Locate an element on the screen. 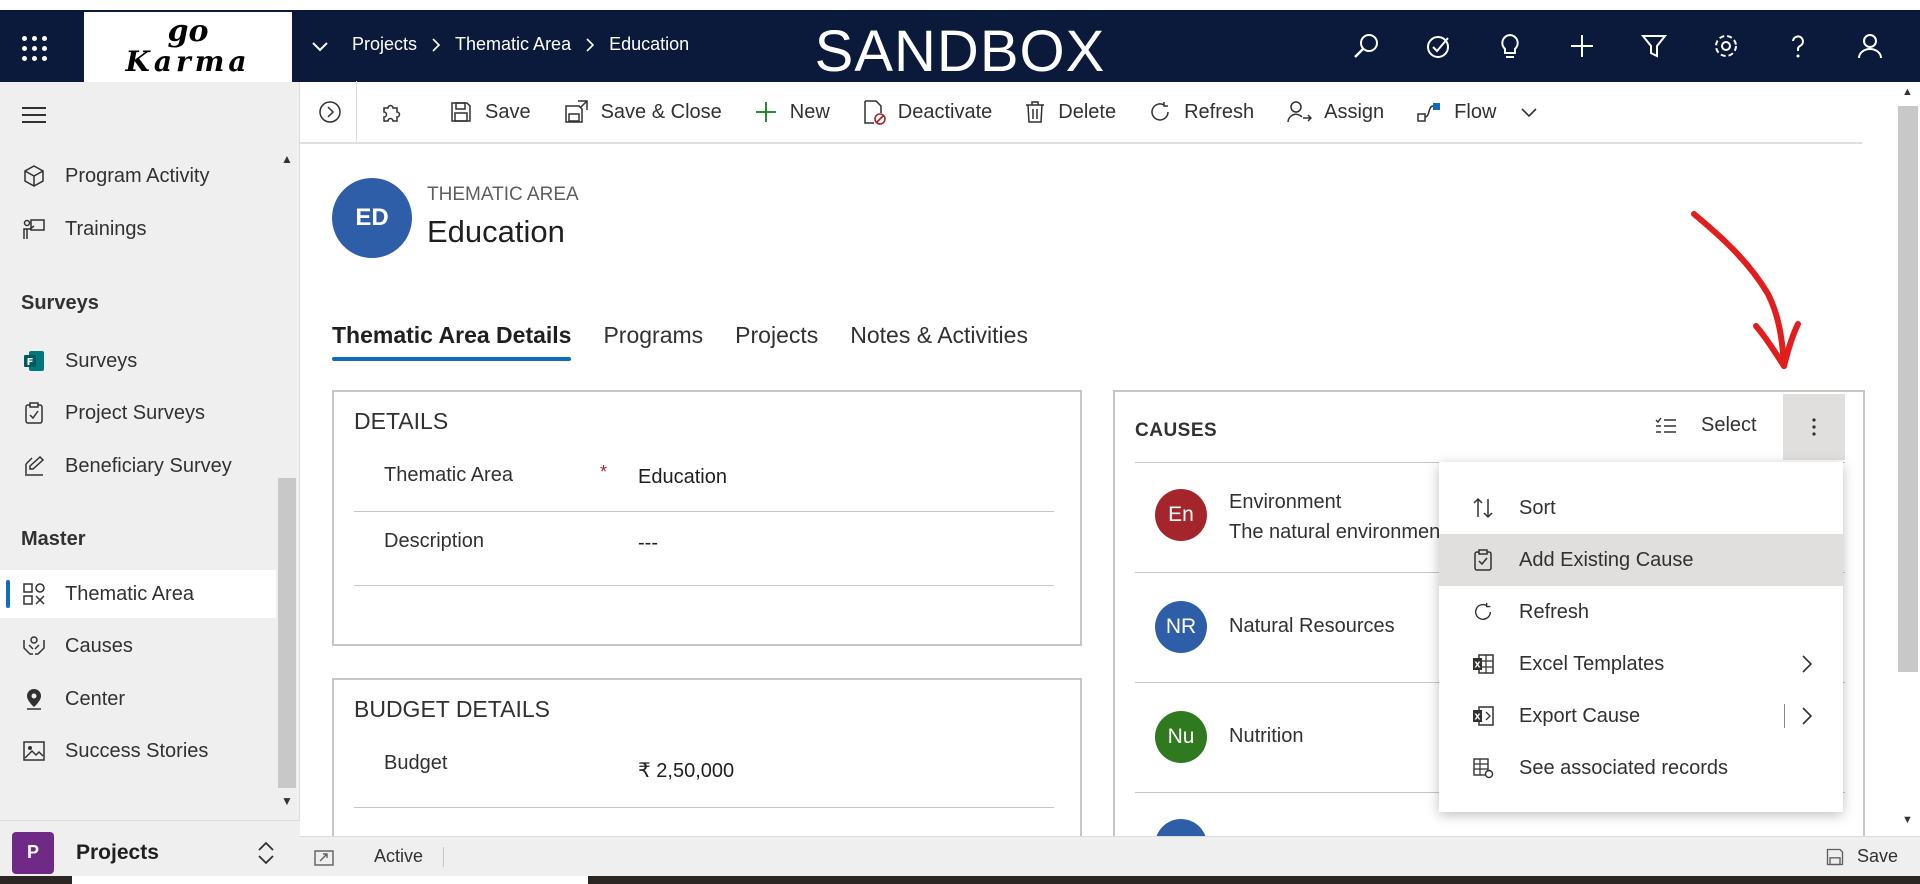 This screenshot has width=1920, height=884. forms-icon: F is located at coordinates (34, 361).